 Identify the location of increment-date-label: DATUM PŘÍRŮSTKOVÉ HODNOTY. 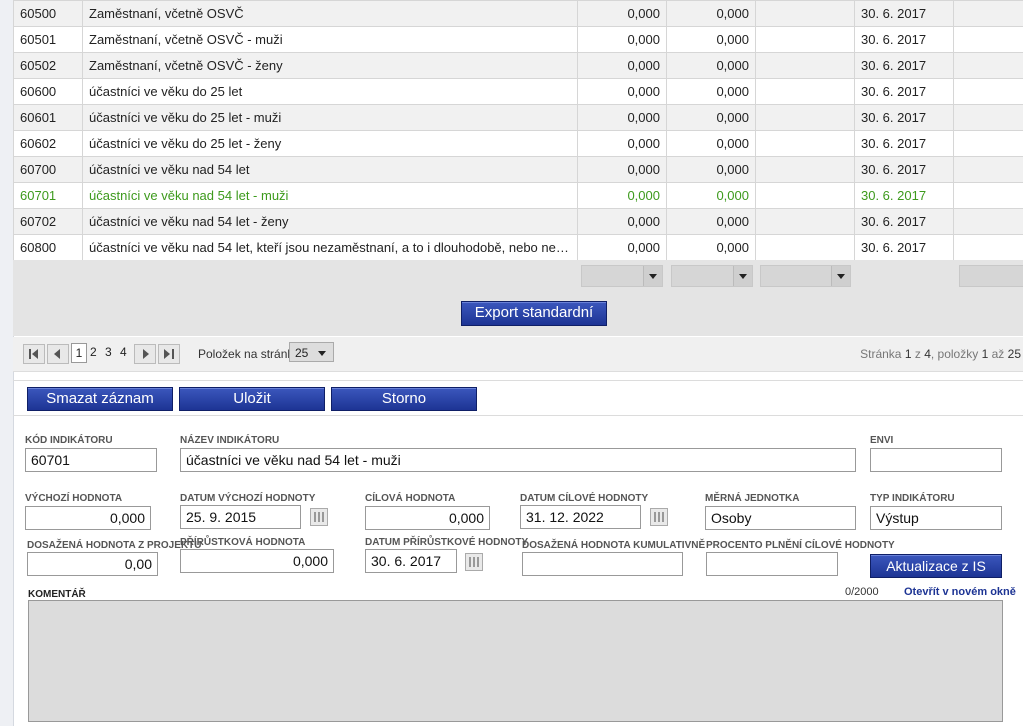
(447, 542).